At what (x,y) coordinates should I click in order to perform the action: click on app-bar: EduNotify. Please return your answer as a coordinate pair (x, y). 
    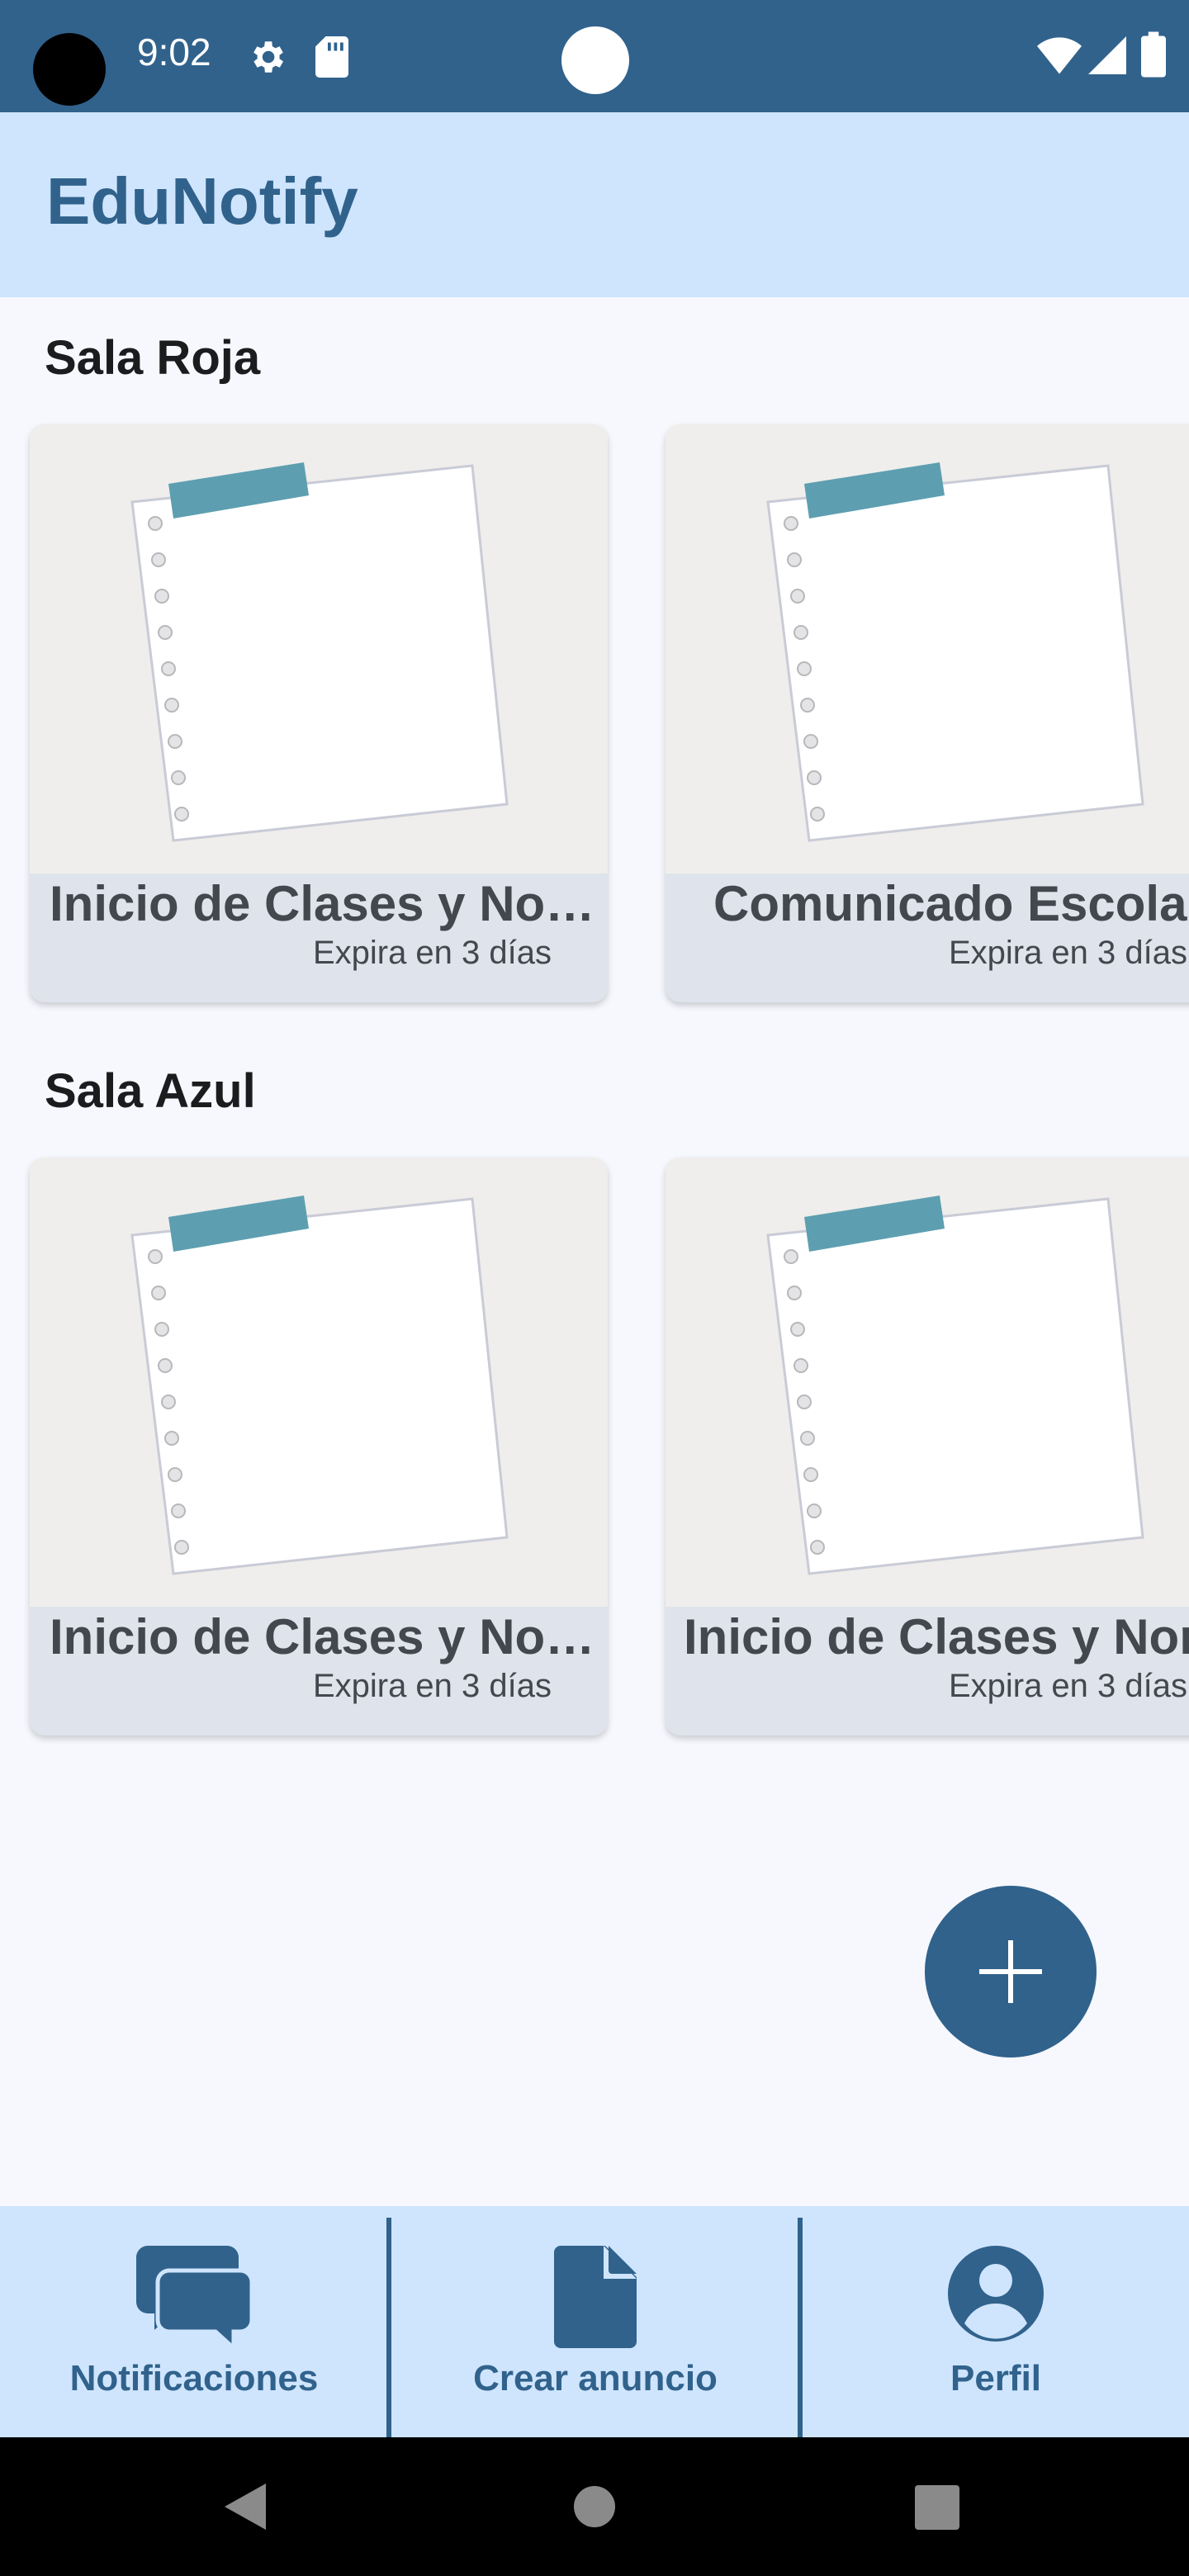
    Looking at the image, I should click on (594, 204).